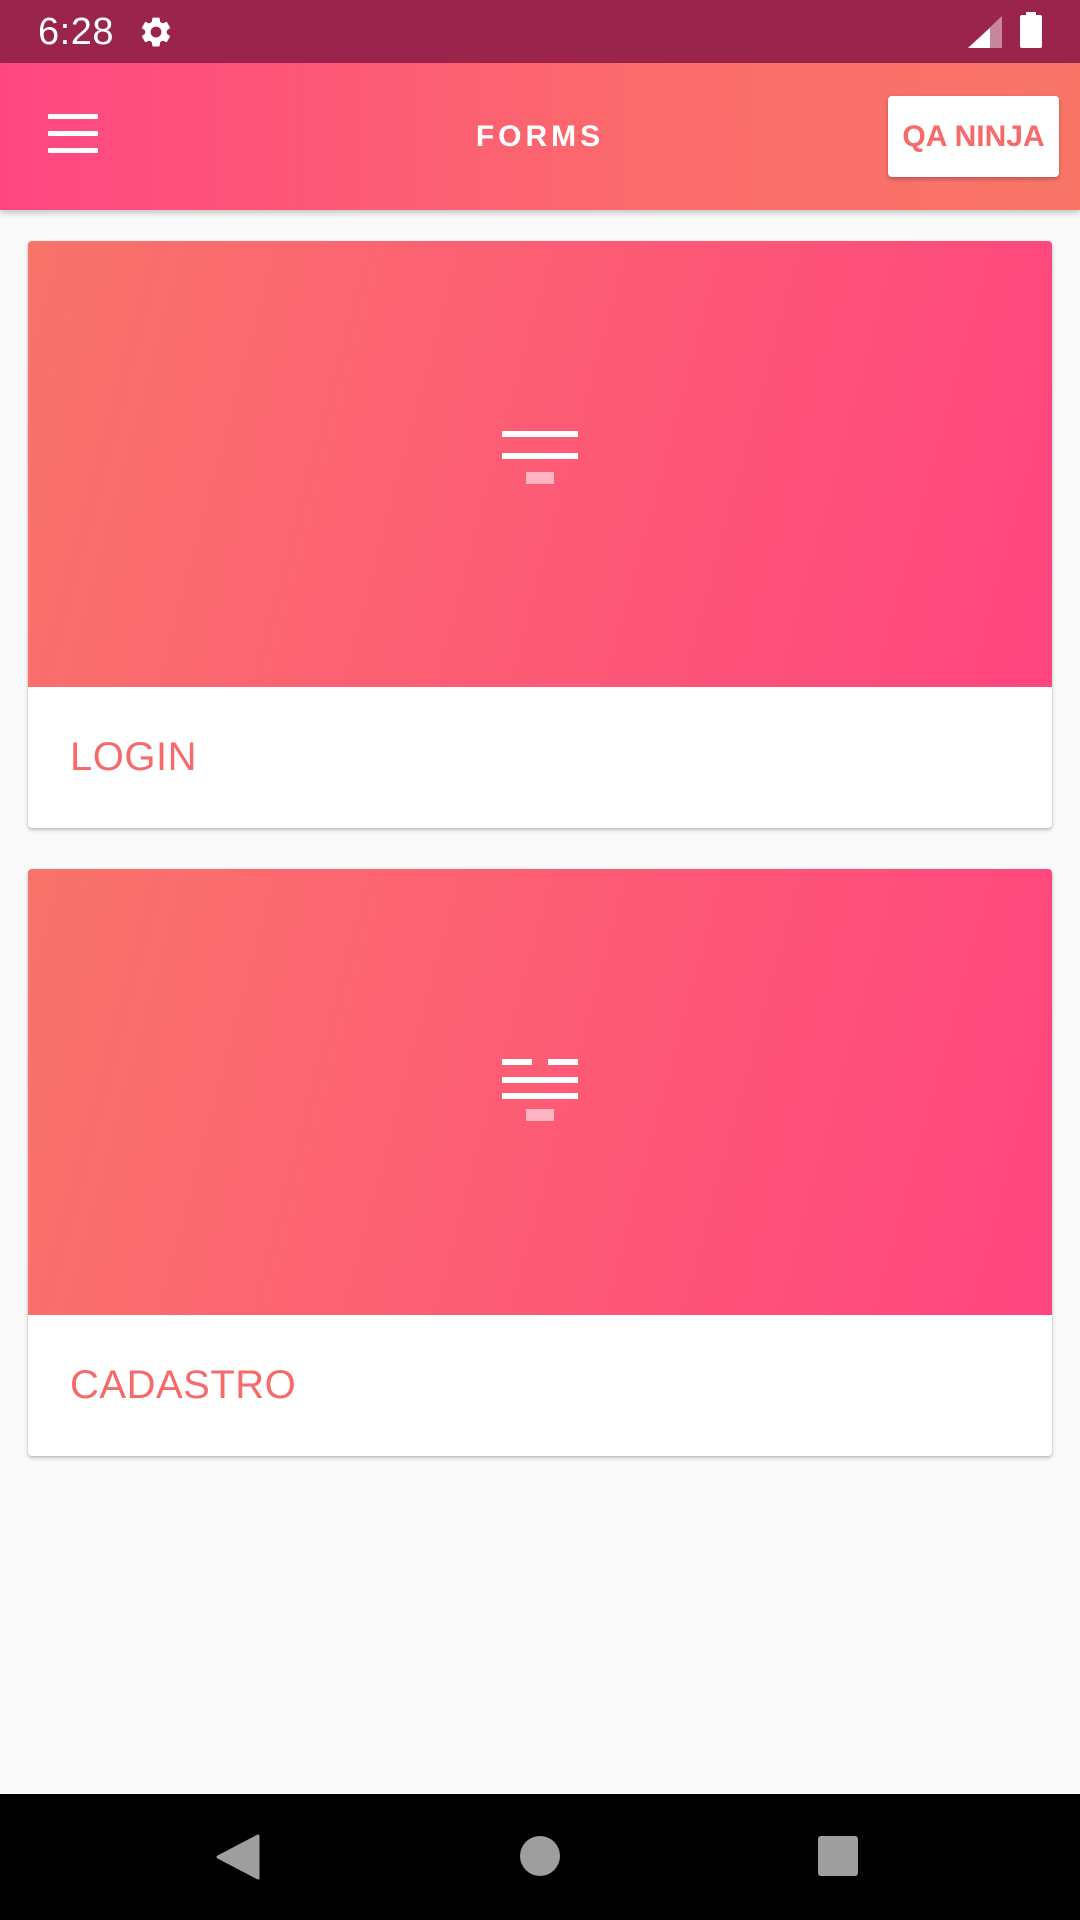 Image resolution: width=1080 pixels, height=1920 pixels. I want to click on battery-icon, so click(1031, 30).